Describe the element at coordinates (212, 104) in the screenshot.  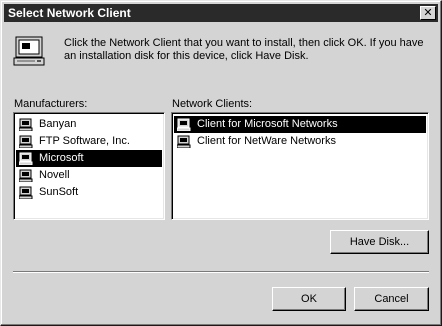
I see `network-clients-label: Network Clients:` at that location.